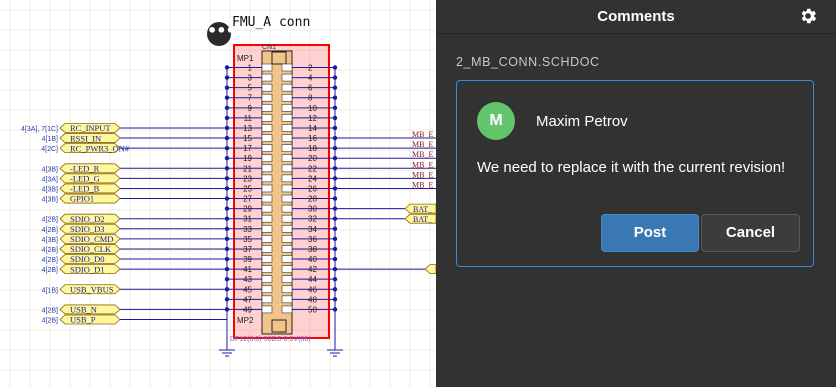 This screenshot has width=836, height=387. I want to click on panel-title: Comments, so click(636, 16).